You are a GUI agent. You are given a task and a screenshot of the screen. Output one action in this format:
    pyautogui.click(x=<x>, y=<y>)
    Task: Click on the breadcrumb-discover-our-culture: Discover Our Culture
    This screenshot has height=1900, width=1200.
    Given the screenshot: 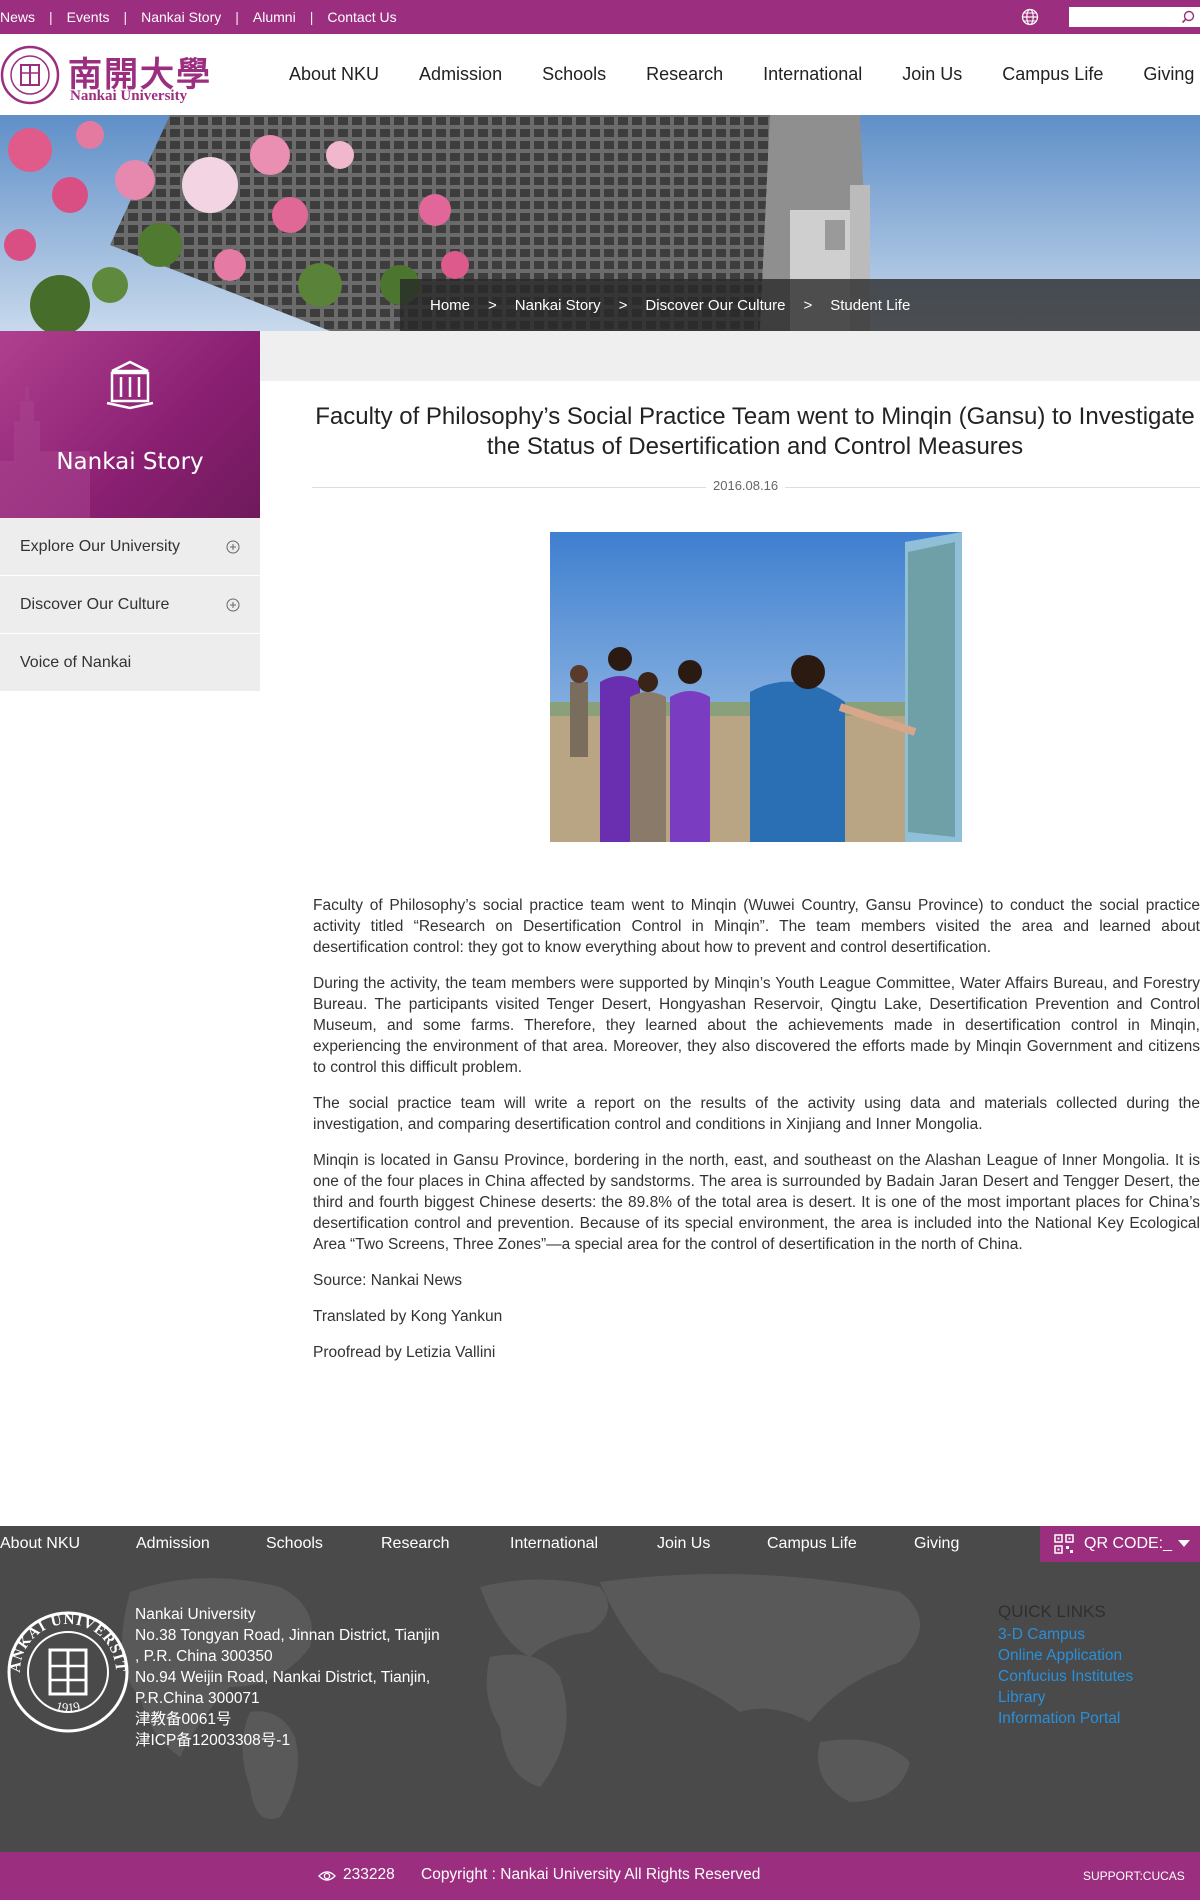 What is the action you would take?
    pyautogui.click(x=715, y=305)
    